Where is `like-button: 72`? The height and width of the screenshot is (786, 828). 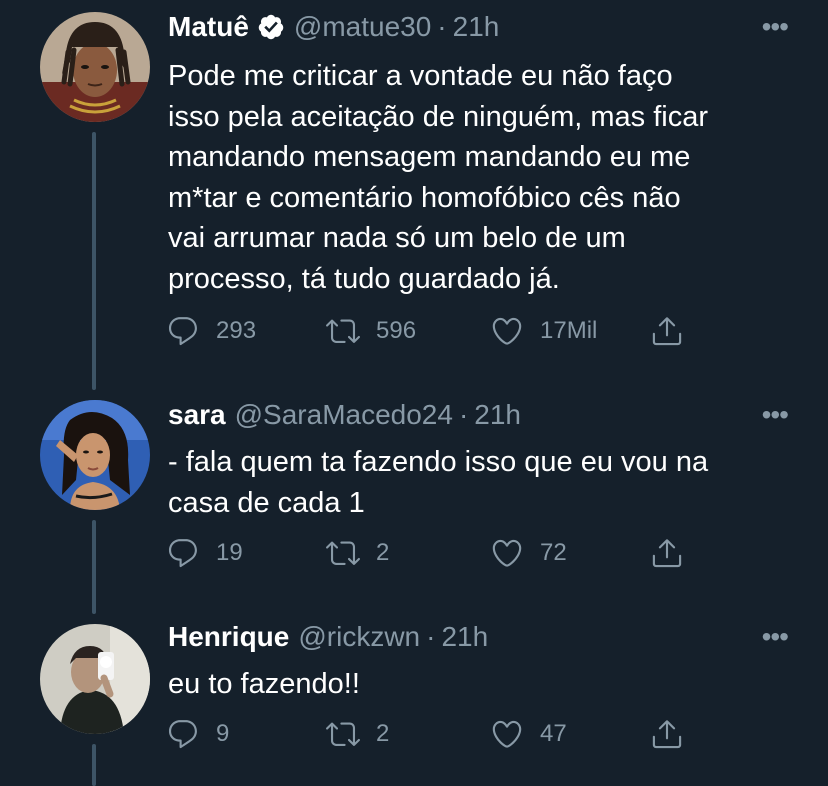
like-button: 72 is located at coordinates (528, 553).